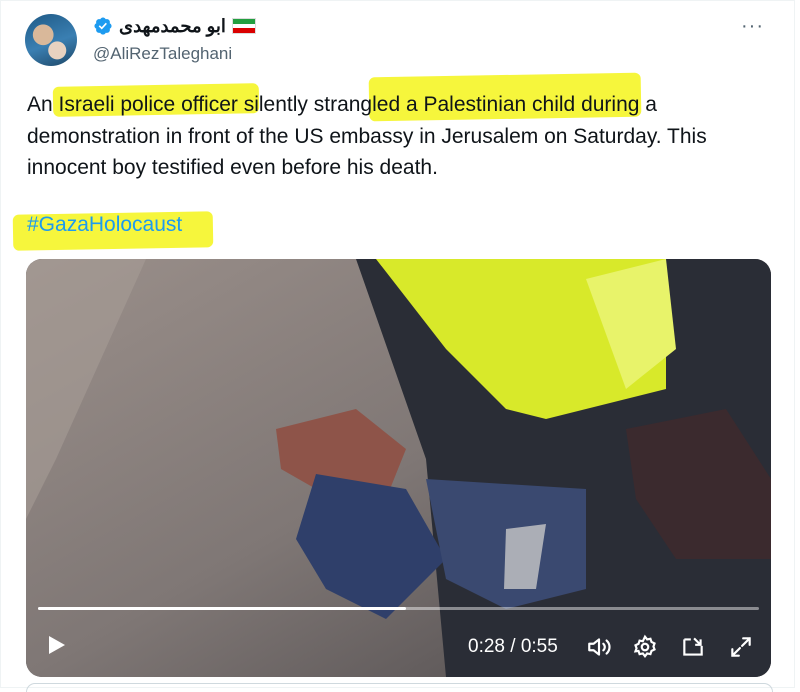 The image size is (800, 692). Describe the element at coordinates (104, 225) in the screenshot. I see `hashtag-link: #GazaHolocaust` at that location.